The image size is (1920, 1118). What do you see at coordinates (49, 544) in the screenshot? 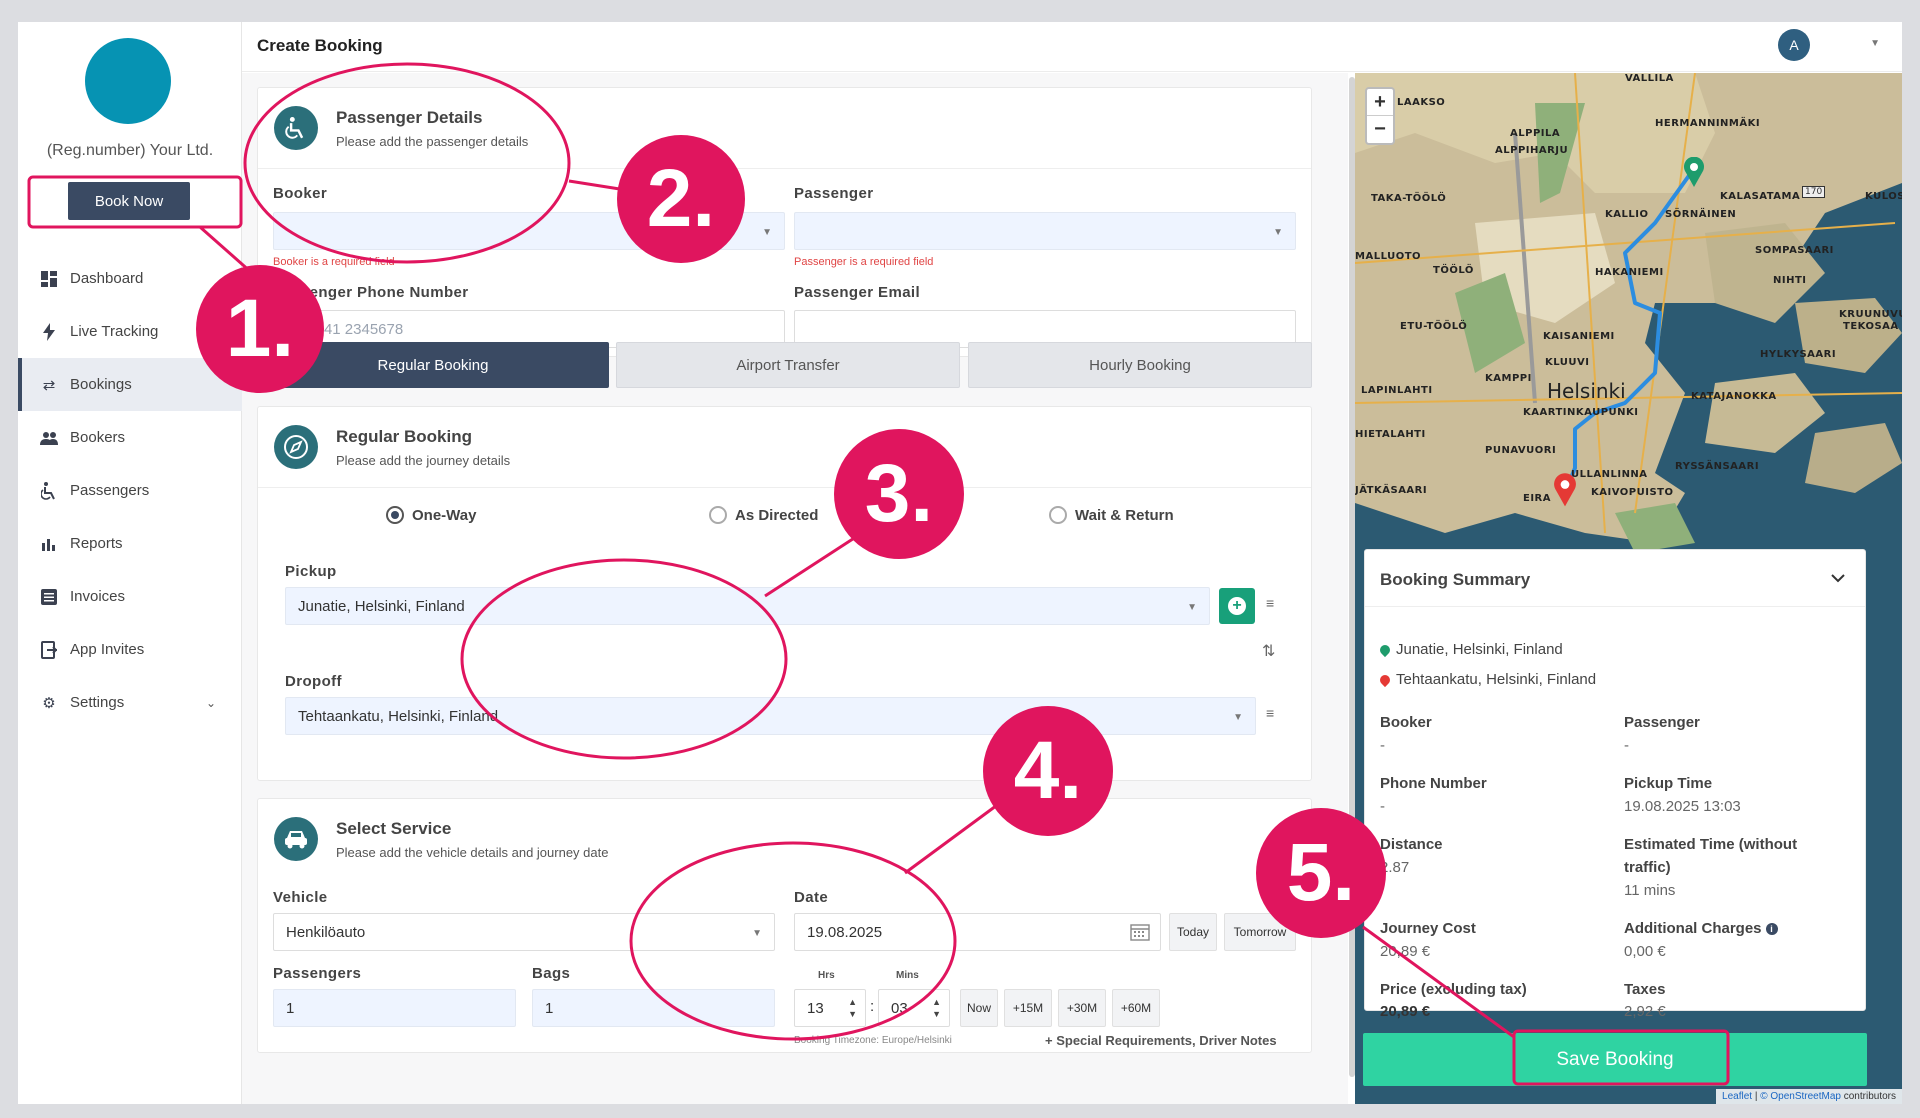
I see `bar-chart-icon` at bounding box center [49, 544].